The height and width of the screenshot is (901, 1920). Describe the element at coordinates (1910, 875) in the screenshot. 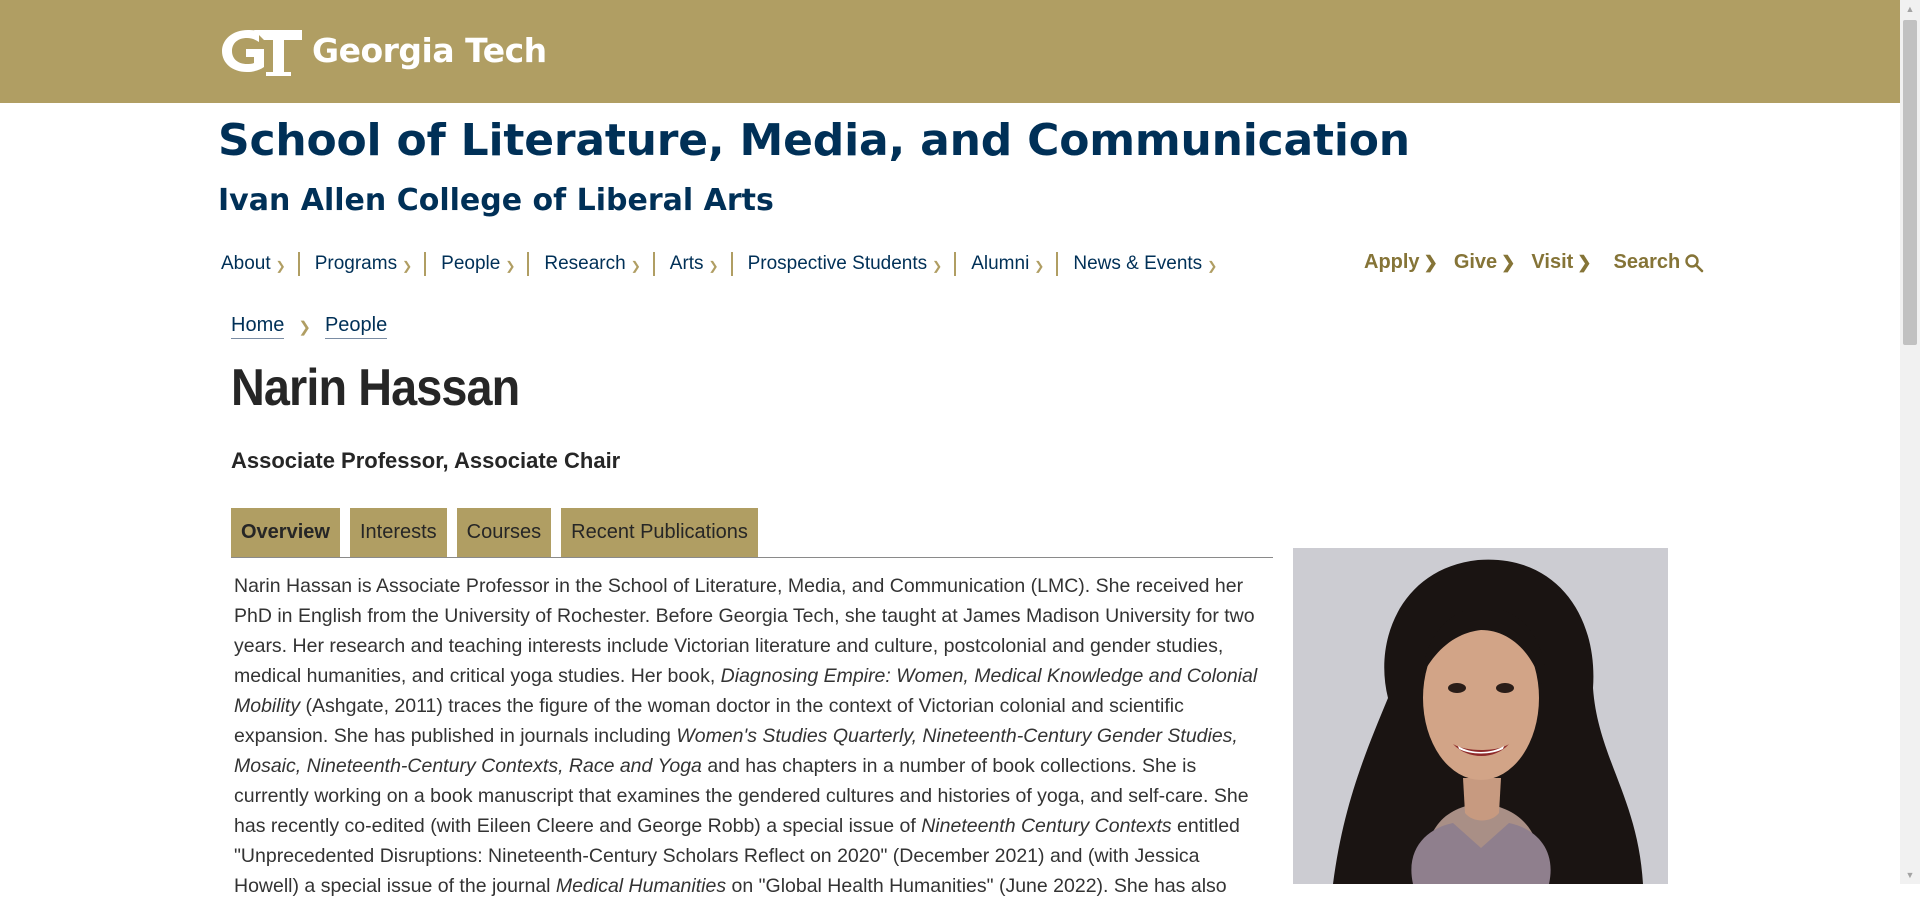

I see `scroll-down-icon: ▼` at that location.